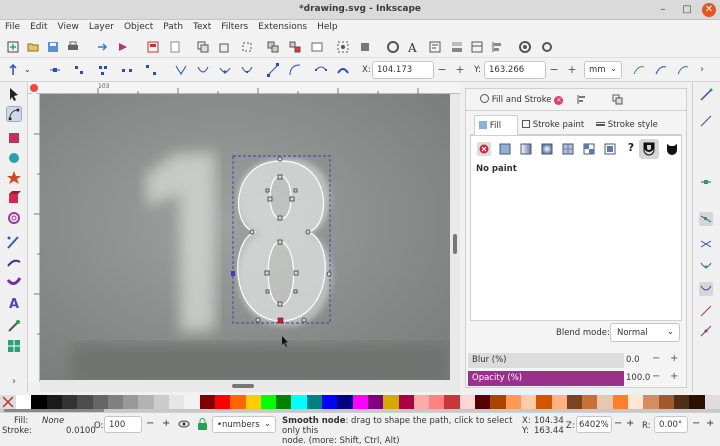 Image resolution: width=720 pixels, height=446 pixels. I want to click on snap-smooth-icon, so click(706, 289).